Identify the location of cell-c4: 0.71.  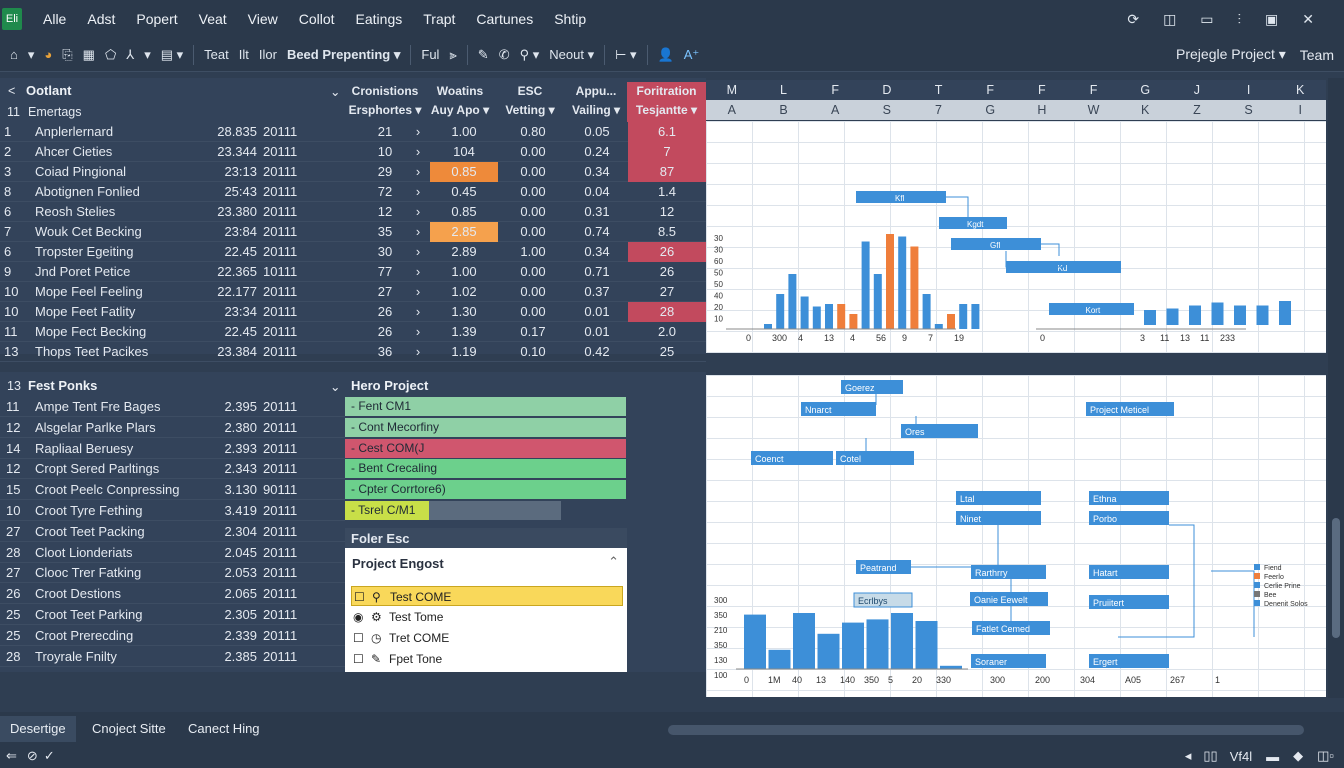
(597, 272).